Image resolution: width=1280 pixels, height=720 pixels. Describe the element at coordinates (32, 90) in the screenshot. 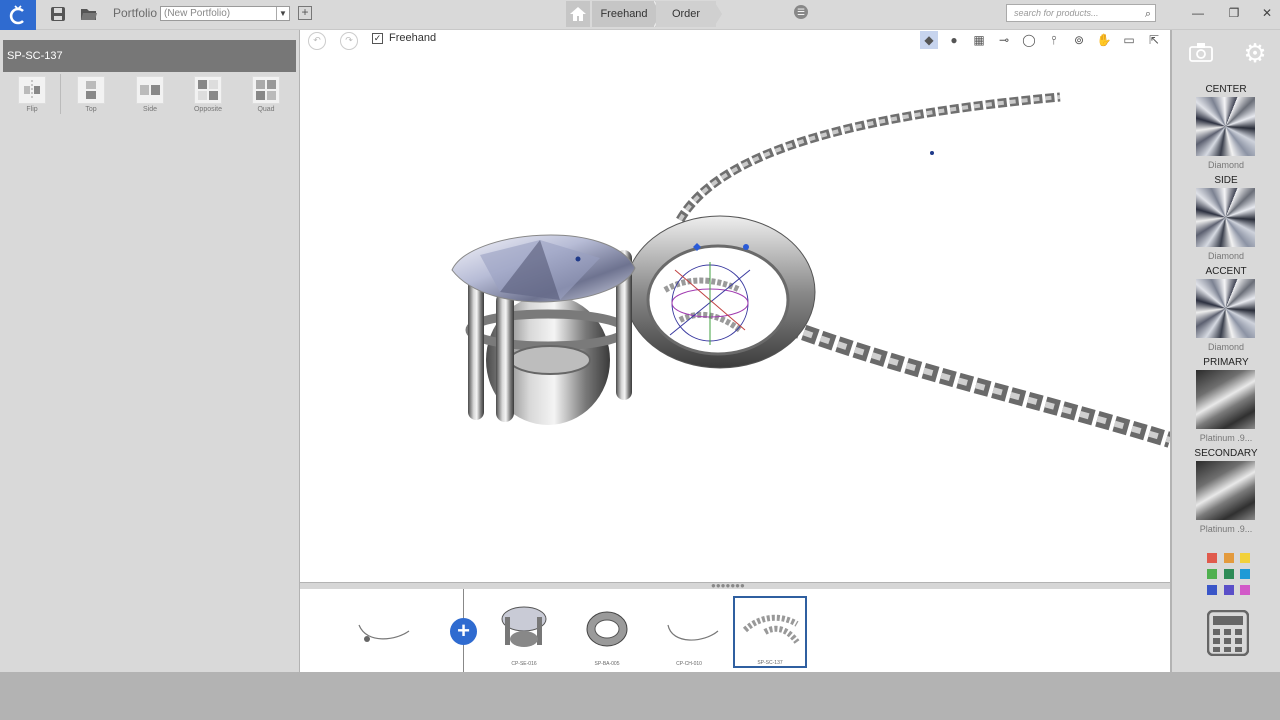

I see `flip-icon` at that location.